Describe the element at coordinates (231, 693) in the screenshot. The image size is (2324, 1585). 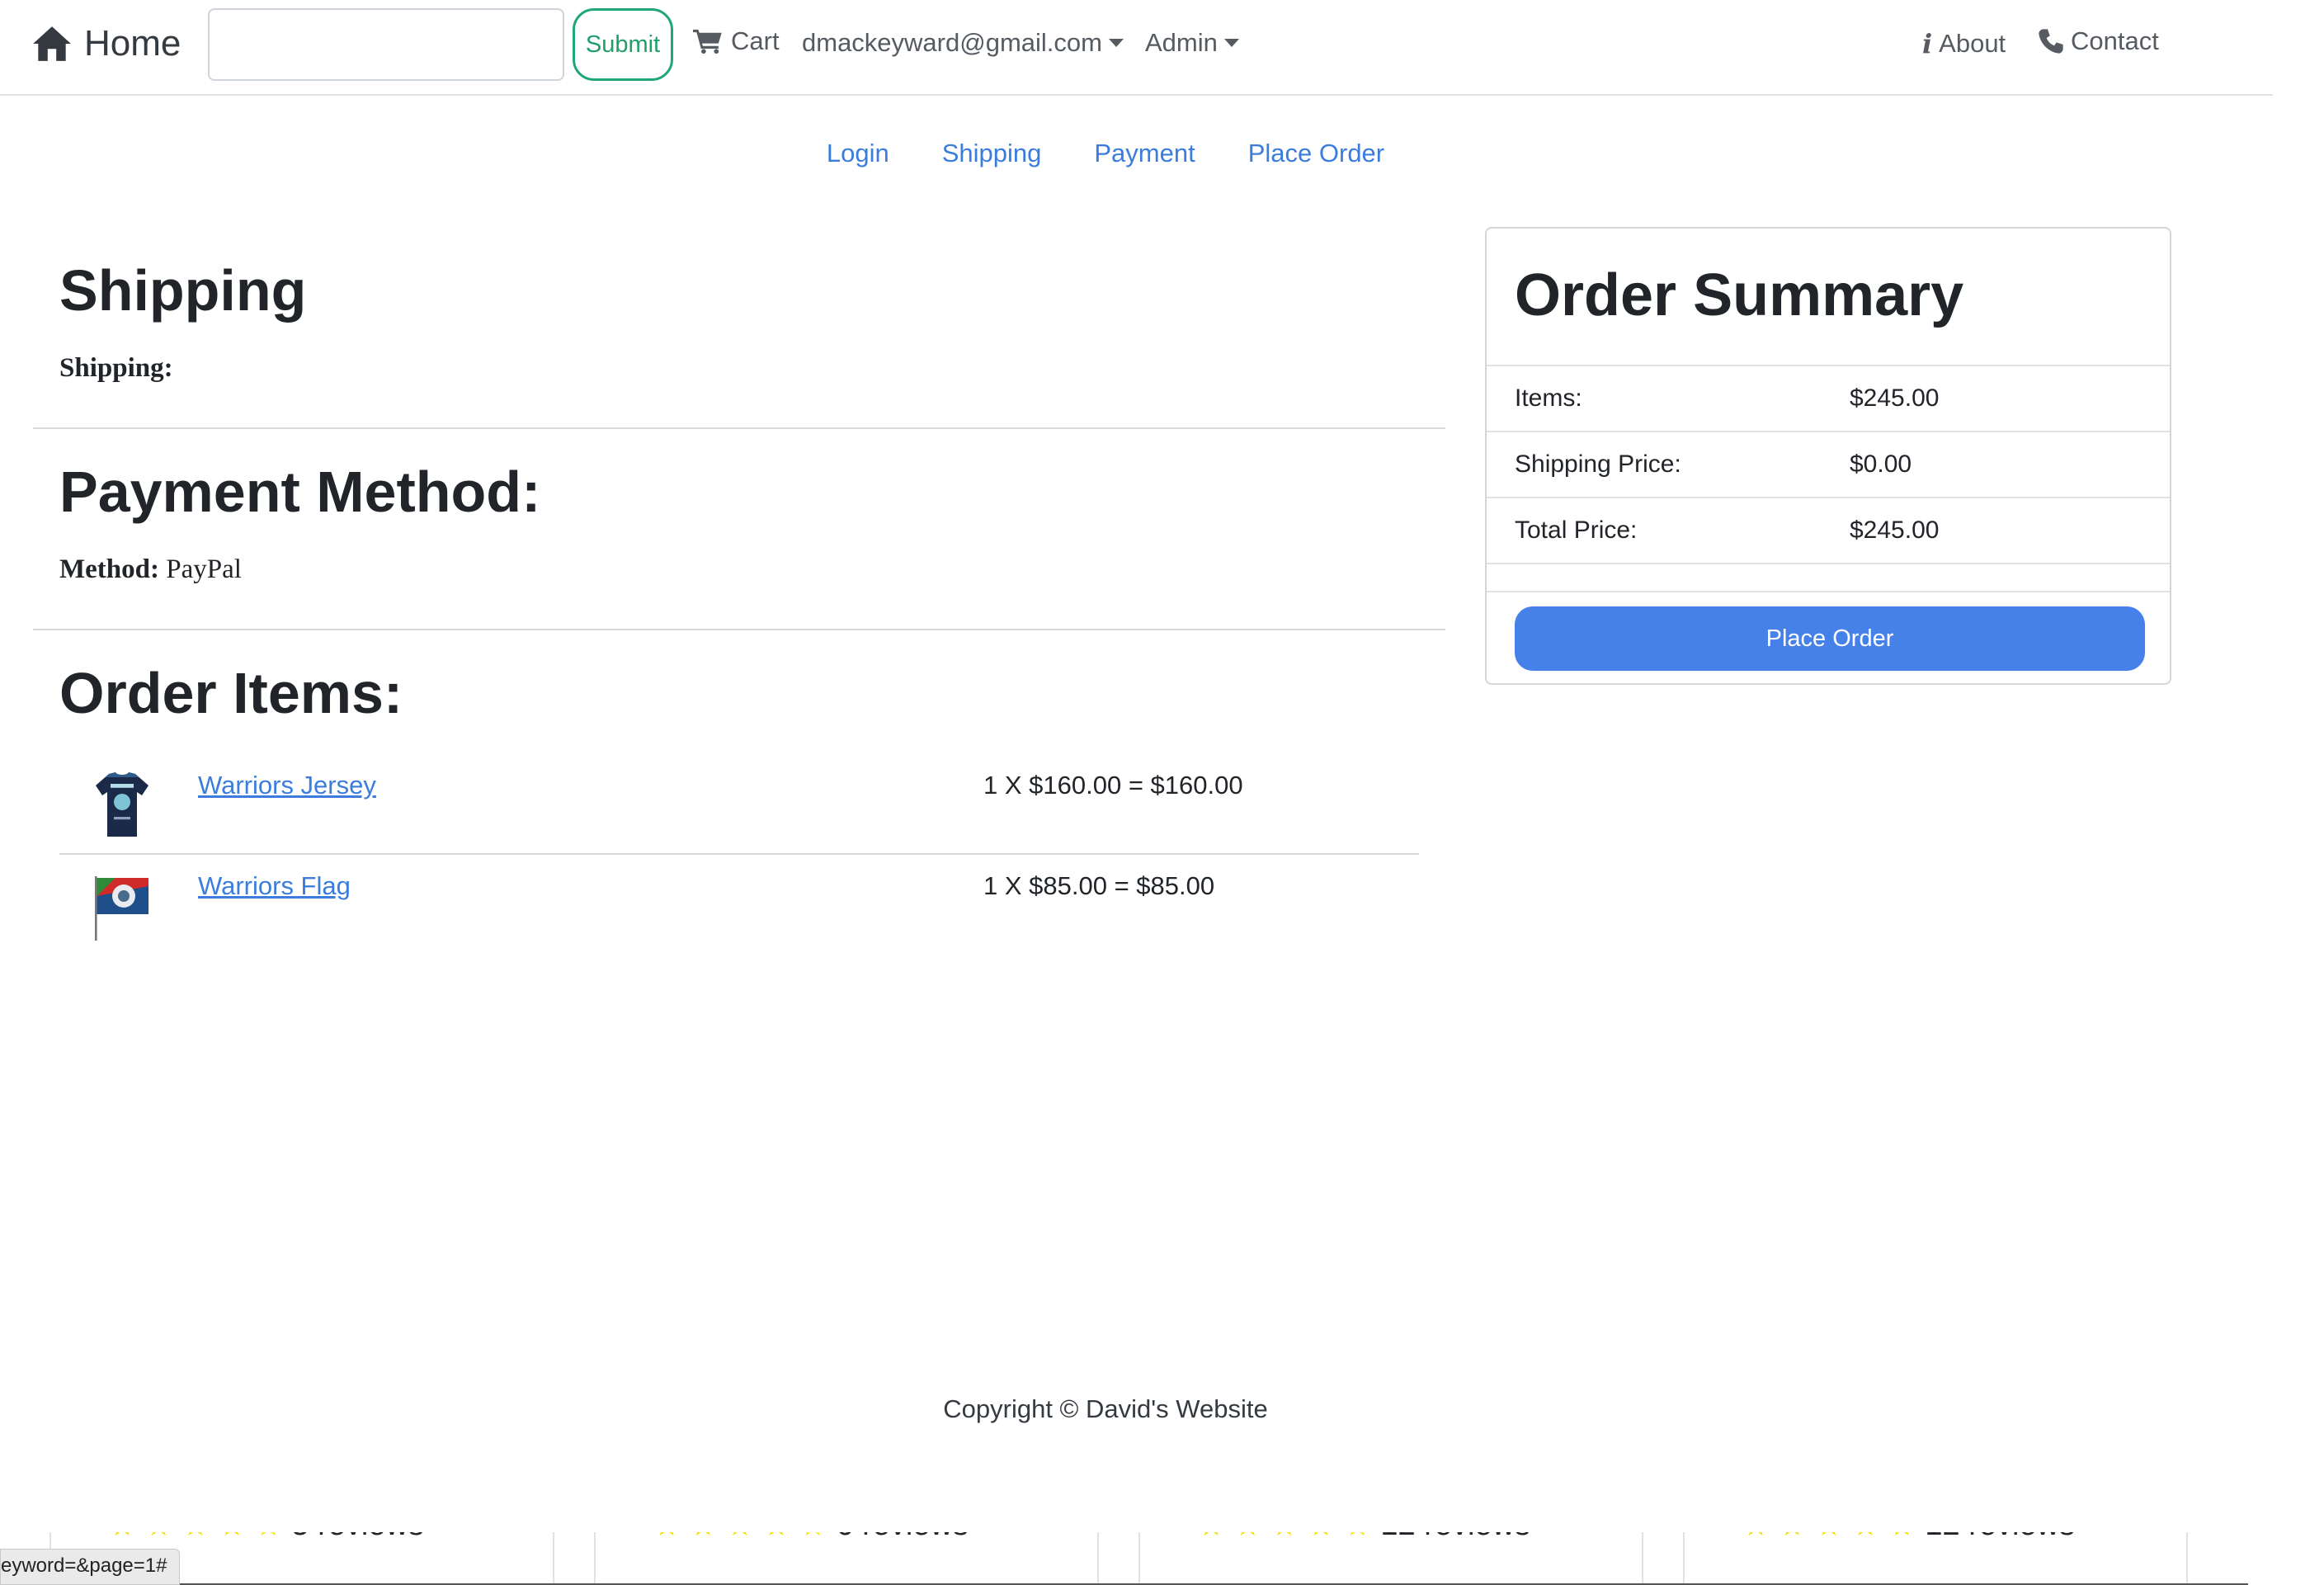
I see `order-items-title: Order Items:` at that location.